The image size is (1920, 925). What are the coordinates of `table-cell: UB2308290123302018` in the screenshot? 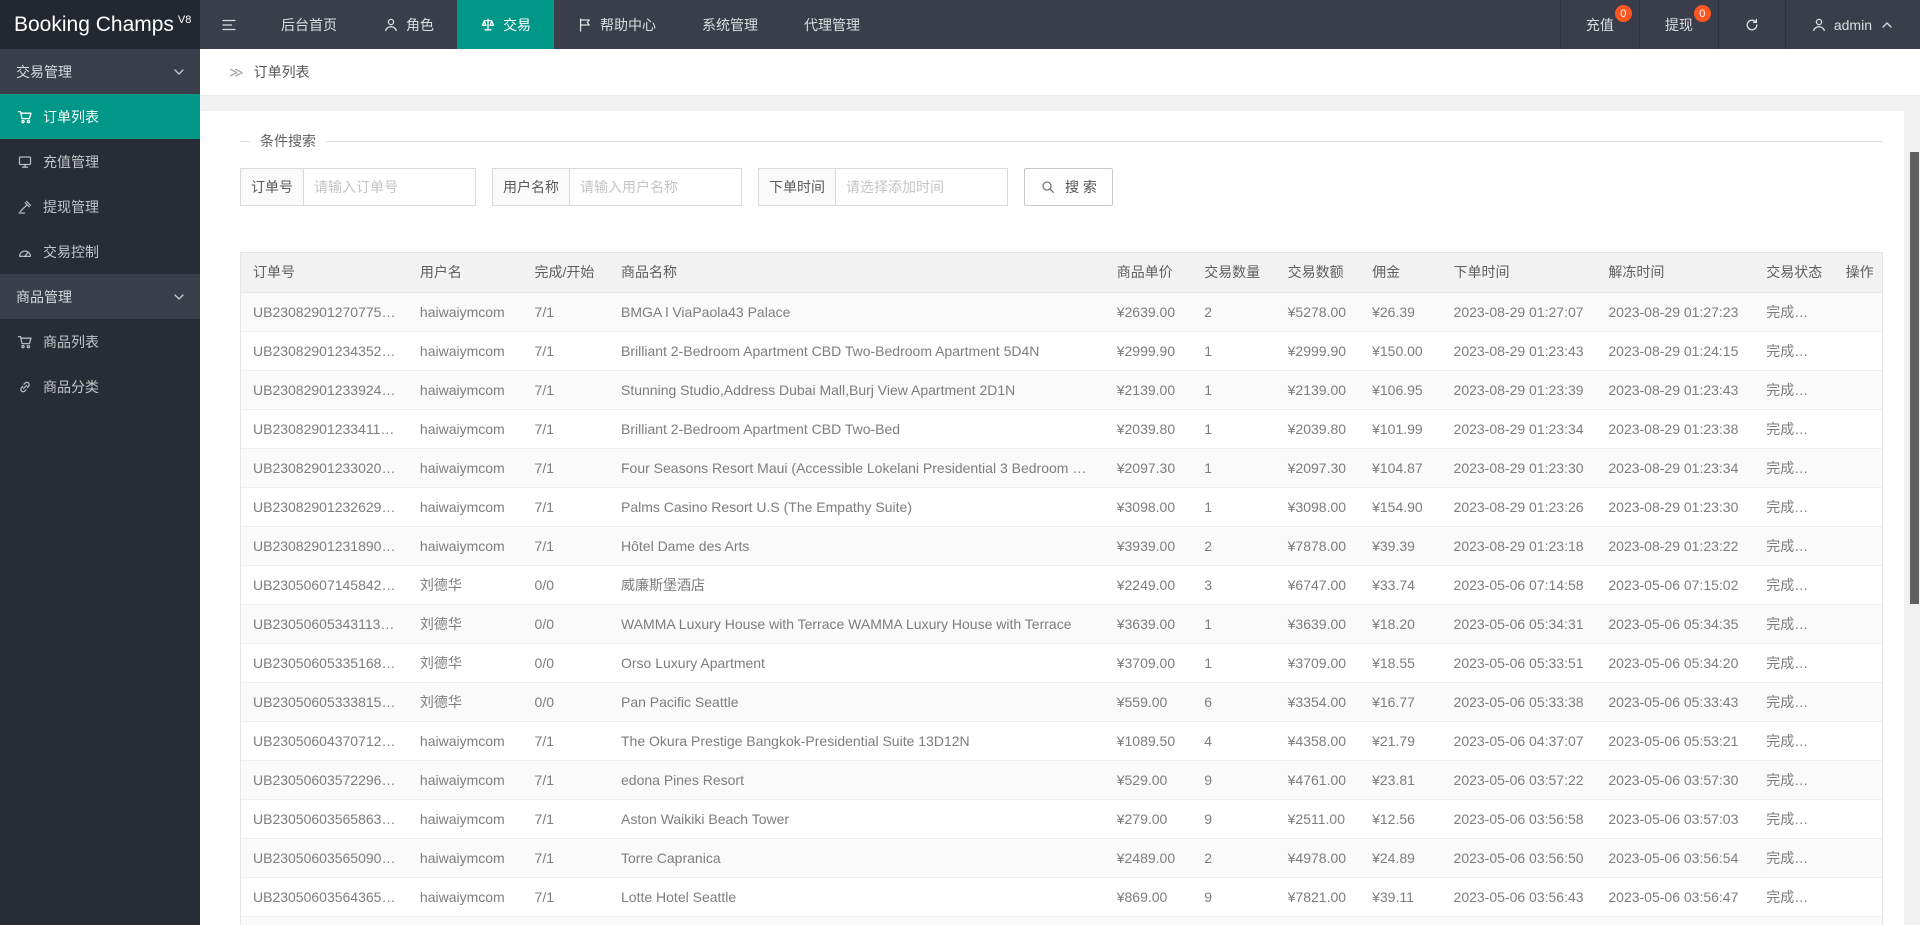 It's located at (324, 468).